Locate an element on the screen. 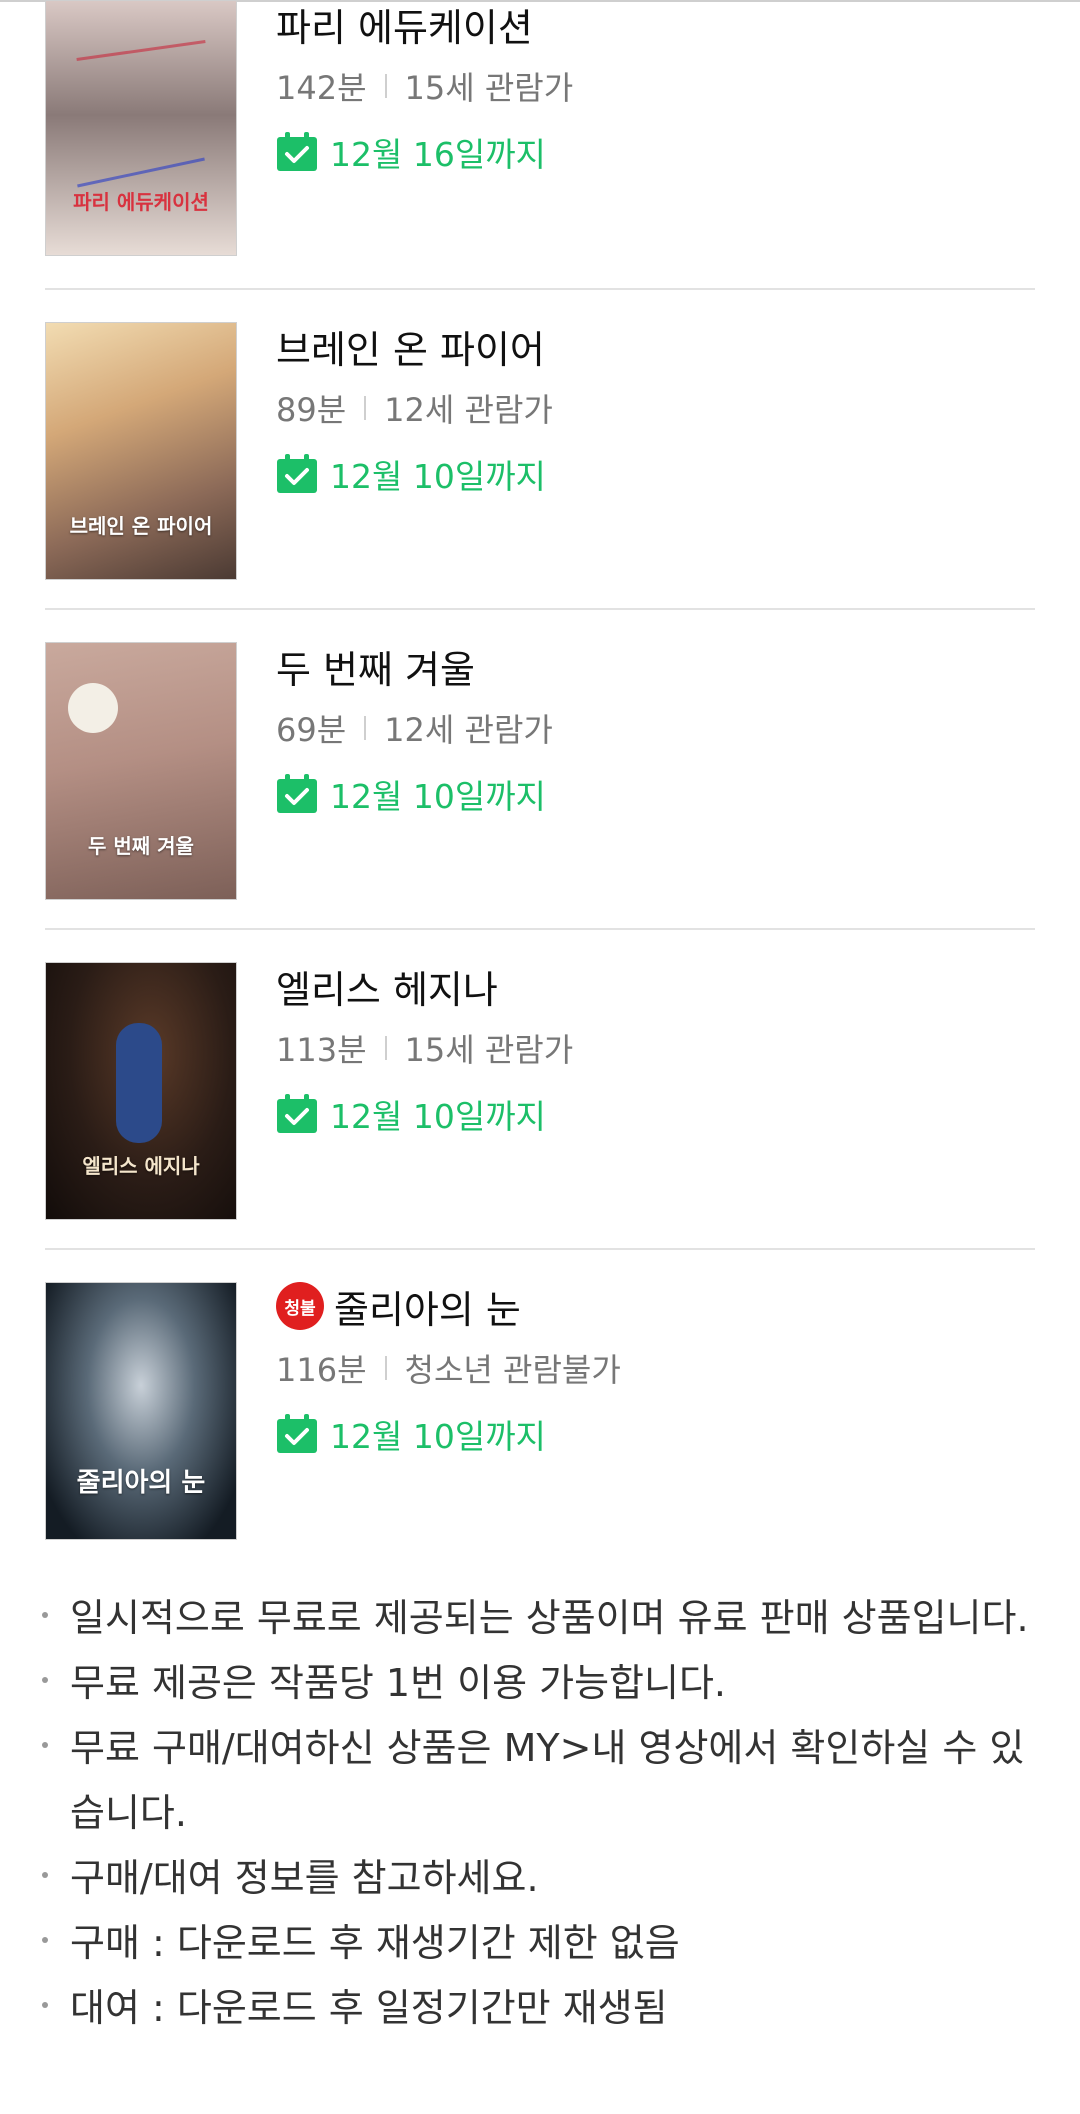 This screenshot has width=1080, height=2114. notice-item: 일시적으로 무료로 제공되는 상품이며 유료 판매 상품입니다. is located at coordinates (541, 1618).